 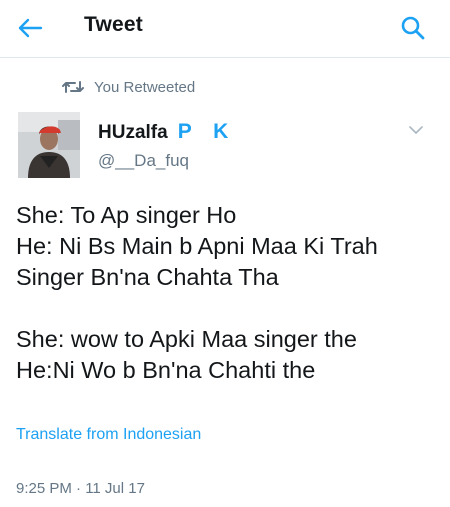 What do you see at coordinates (197, 246) in the screenshot?
I see `tweet-line: He: Ni Bs Main b Apni Maa Ki Trah` at bounding box center [197, 246].